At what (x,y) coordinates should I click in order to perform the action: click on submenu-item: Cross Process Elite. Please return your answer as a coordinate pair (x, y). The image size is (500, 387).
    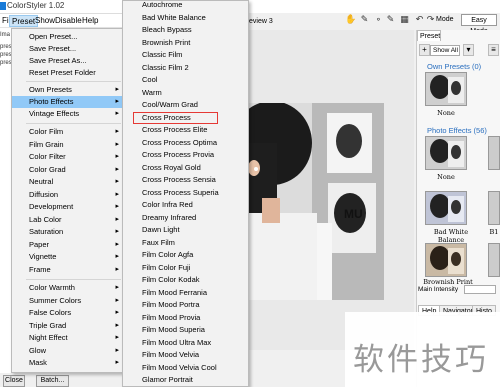
    Looking at the image, I should click on (185, 130).